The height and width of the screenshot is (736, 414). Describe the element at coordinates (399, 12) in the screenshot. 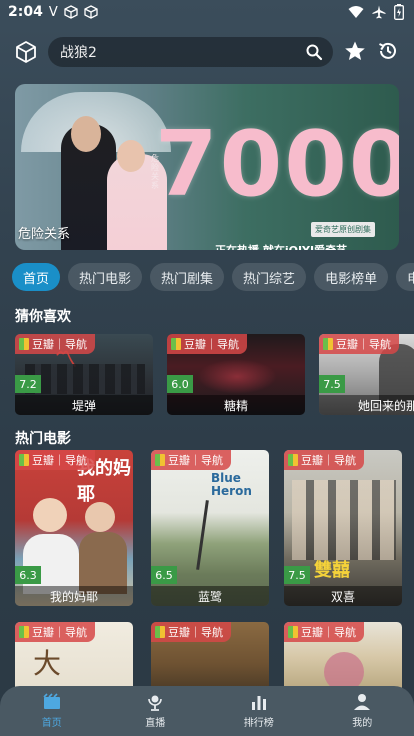

I see `battery-icon` at that location.